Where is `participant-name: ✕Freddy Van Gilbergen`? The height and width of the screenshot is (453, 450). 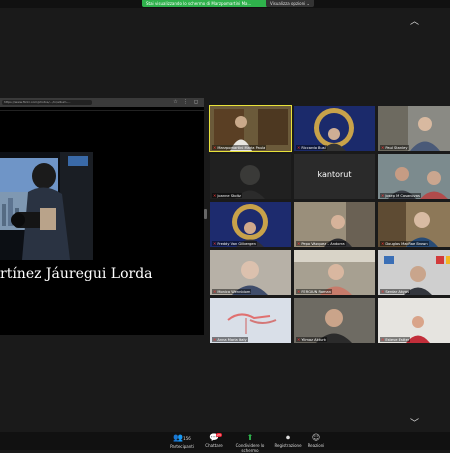 participant-name: ✕Freddy Van Gilbergen is located at coordinates (234, 243).